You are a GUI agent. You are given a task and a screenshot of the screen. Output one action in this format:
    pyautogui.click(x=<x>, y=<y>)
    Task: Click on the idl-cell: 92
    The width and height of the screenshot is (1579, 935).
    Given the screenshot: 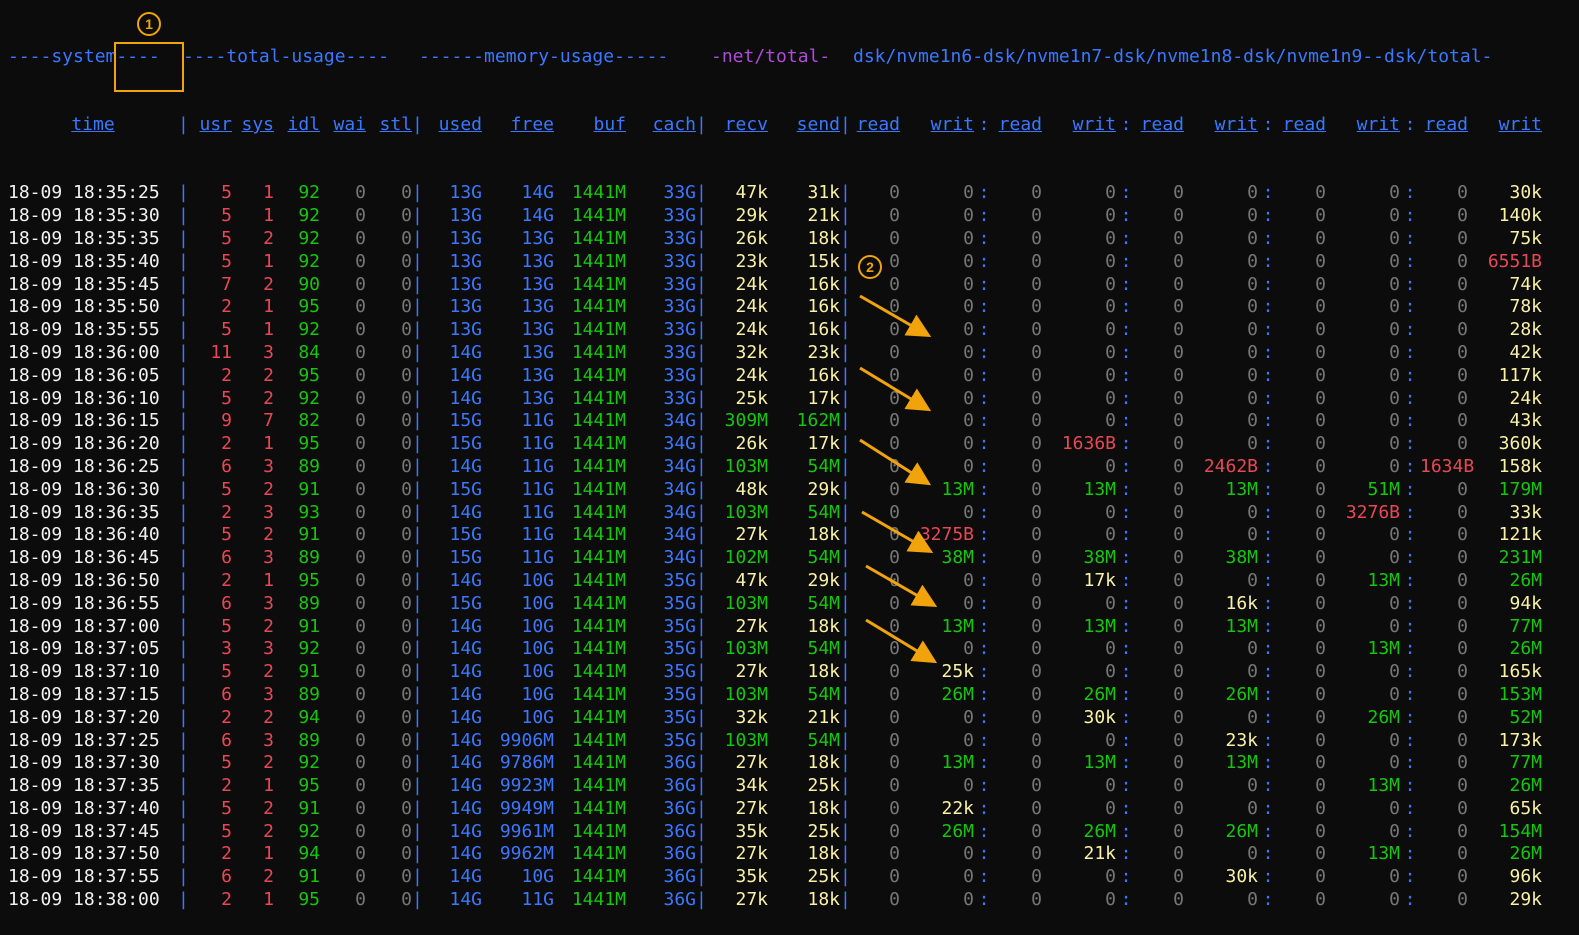 What is the action you would take?
    pyautogui.click(x=309, y=831)
    